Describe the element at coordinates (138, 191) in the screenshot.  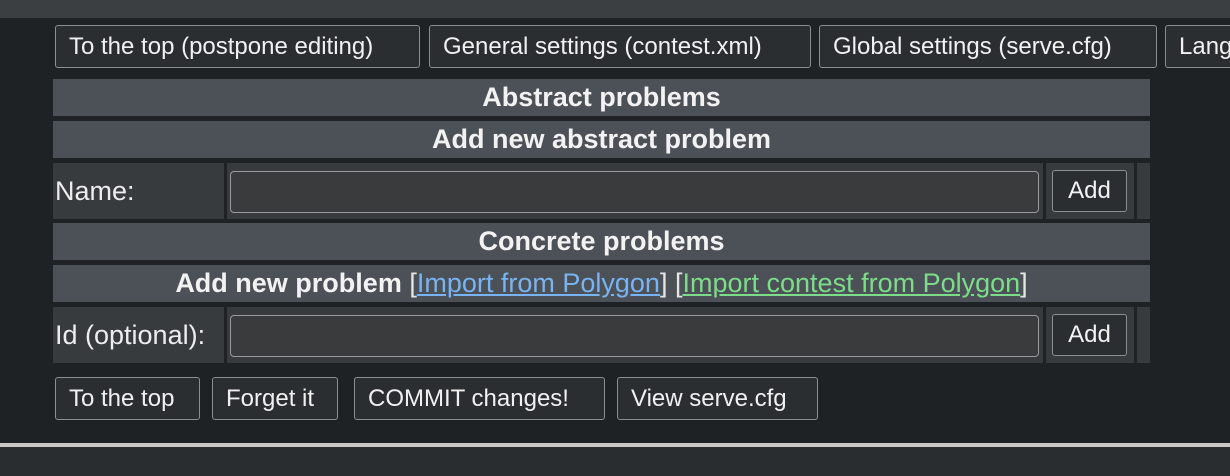
I see `name-label: Name:` at that location.